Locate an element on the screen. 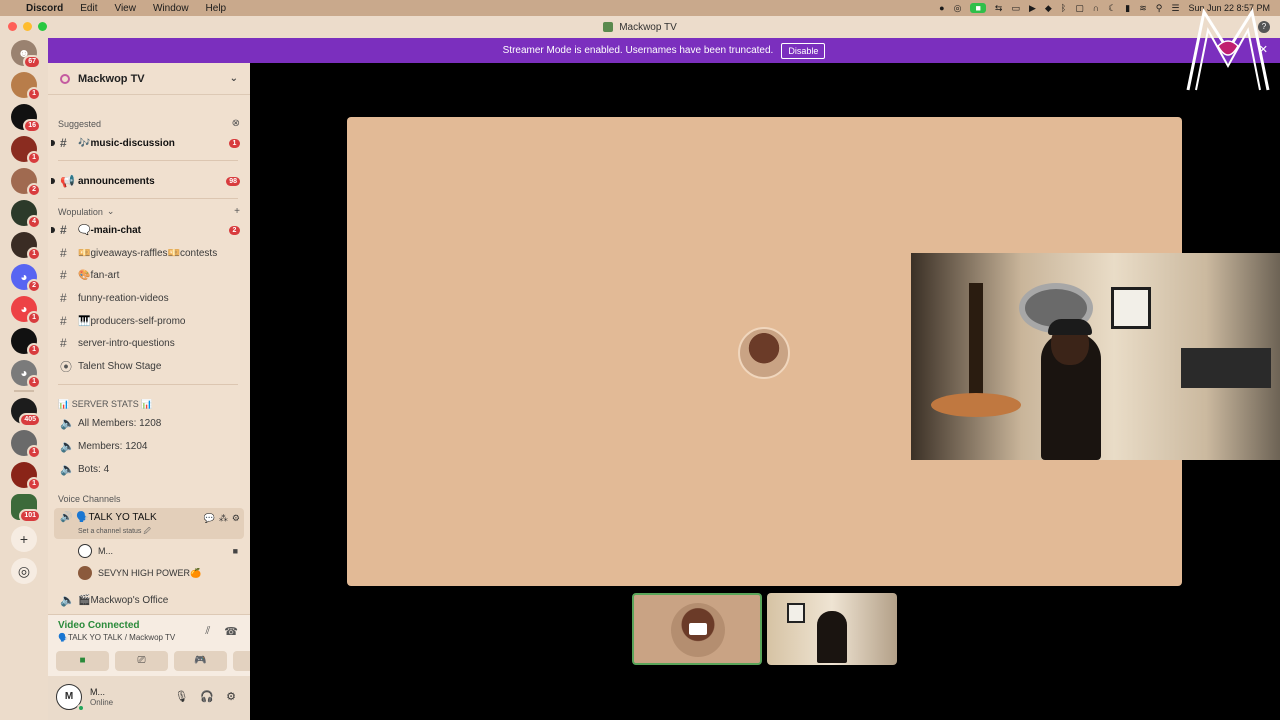  microphone-icon: 🎙 is located at coordinates (181, 696).